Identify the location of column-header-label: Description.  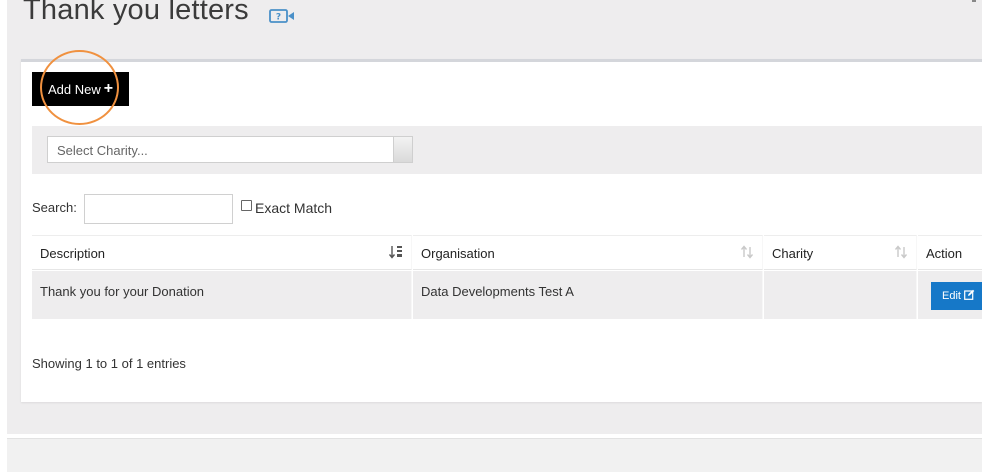
(73, 253).